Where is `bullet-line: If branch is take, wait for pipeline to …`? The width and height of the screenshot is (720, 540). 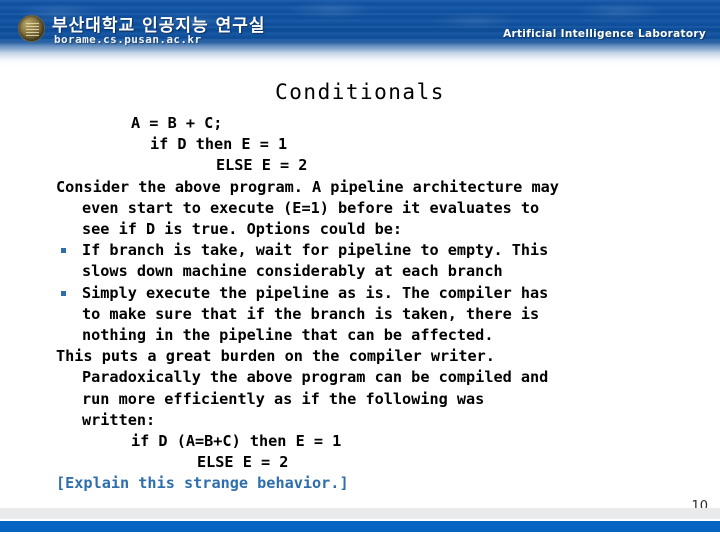 bullet-line: If branch is take, wait for pipeline to … is located at coordinates (315, 250).